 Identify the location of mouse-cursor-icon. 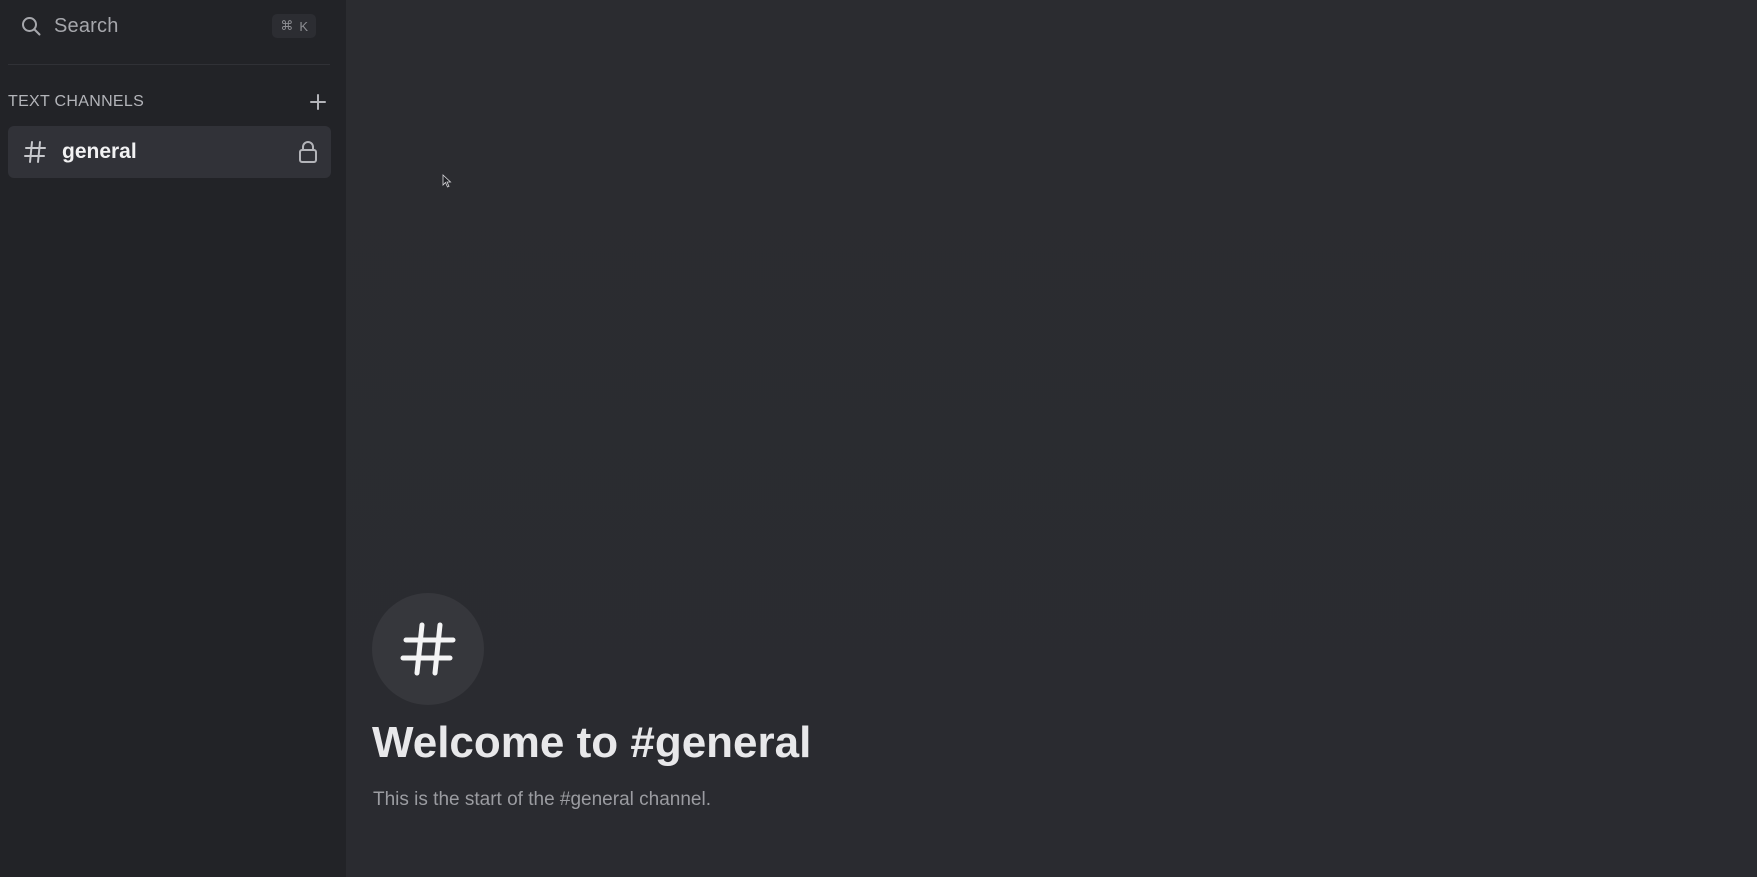
(447, 181).